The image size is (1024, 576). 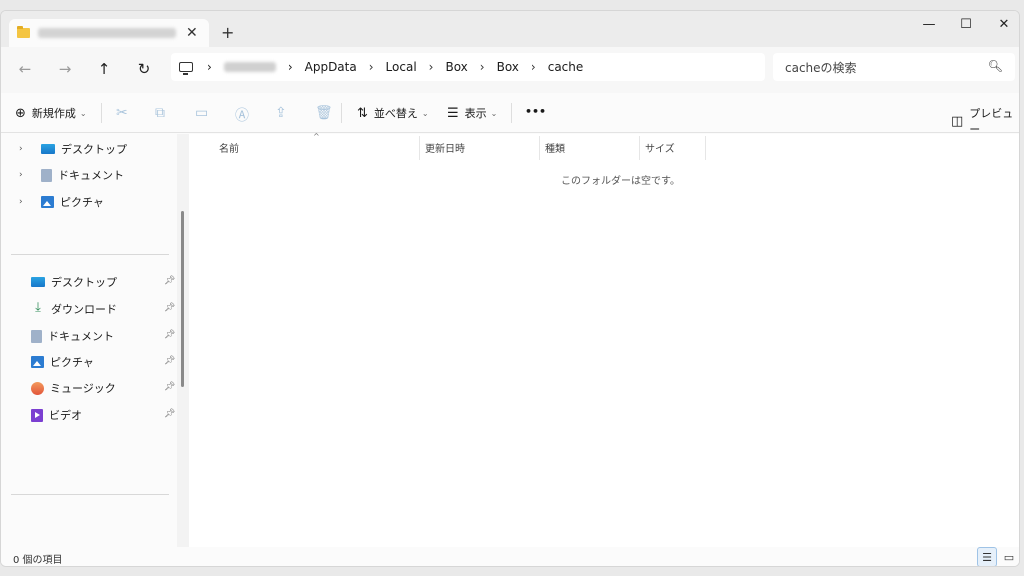 What do you see at coordinates (122, 113) in the screenshot?
I see `cut-icon: ✂` at bounding box center [122, 113].